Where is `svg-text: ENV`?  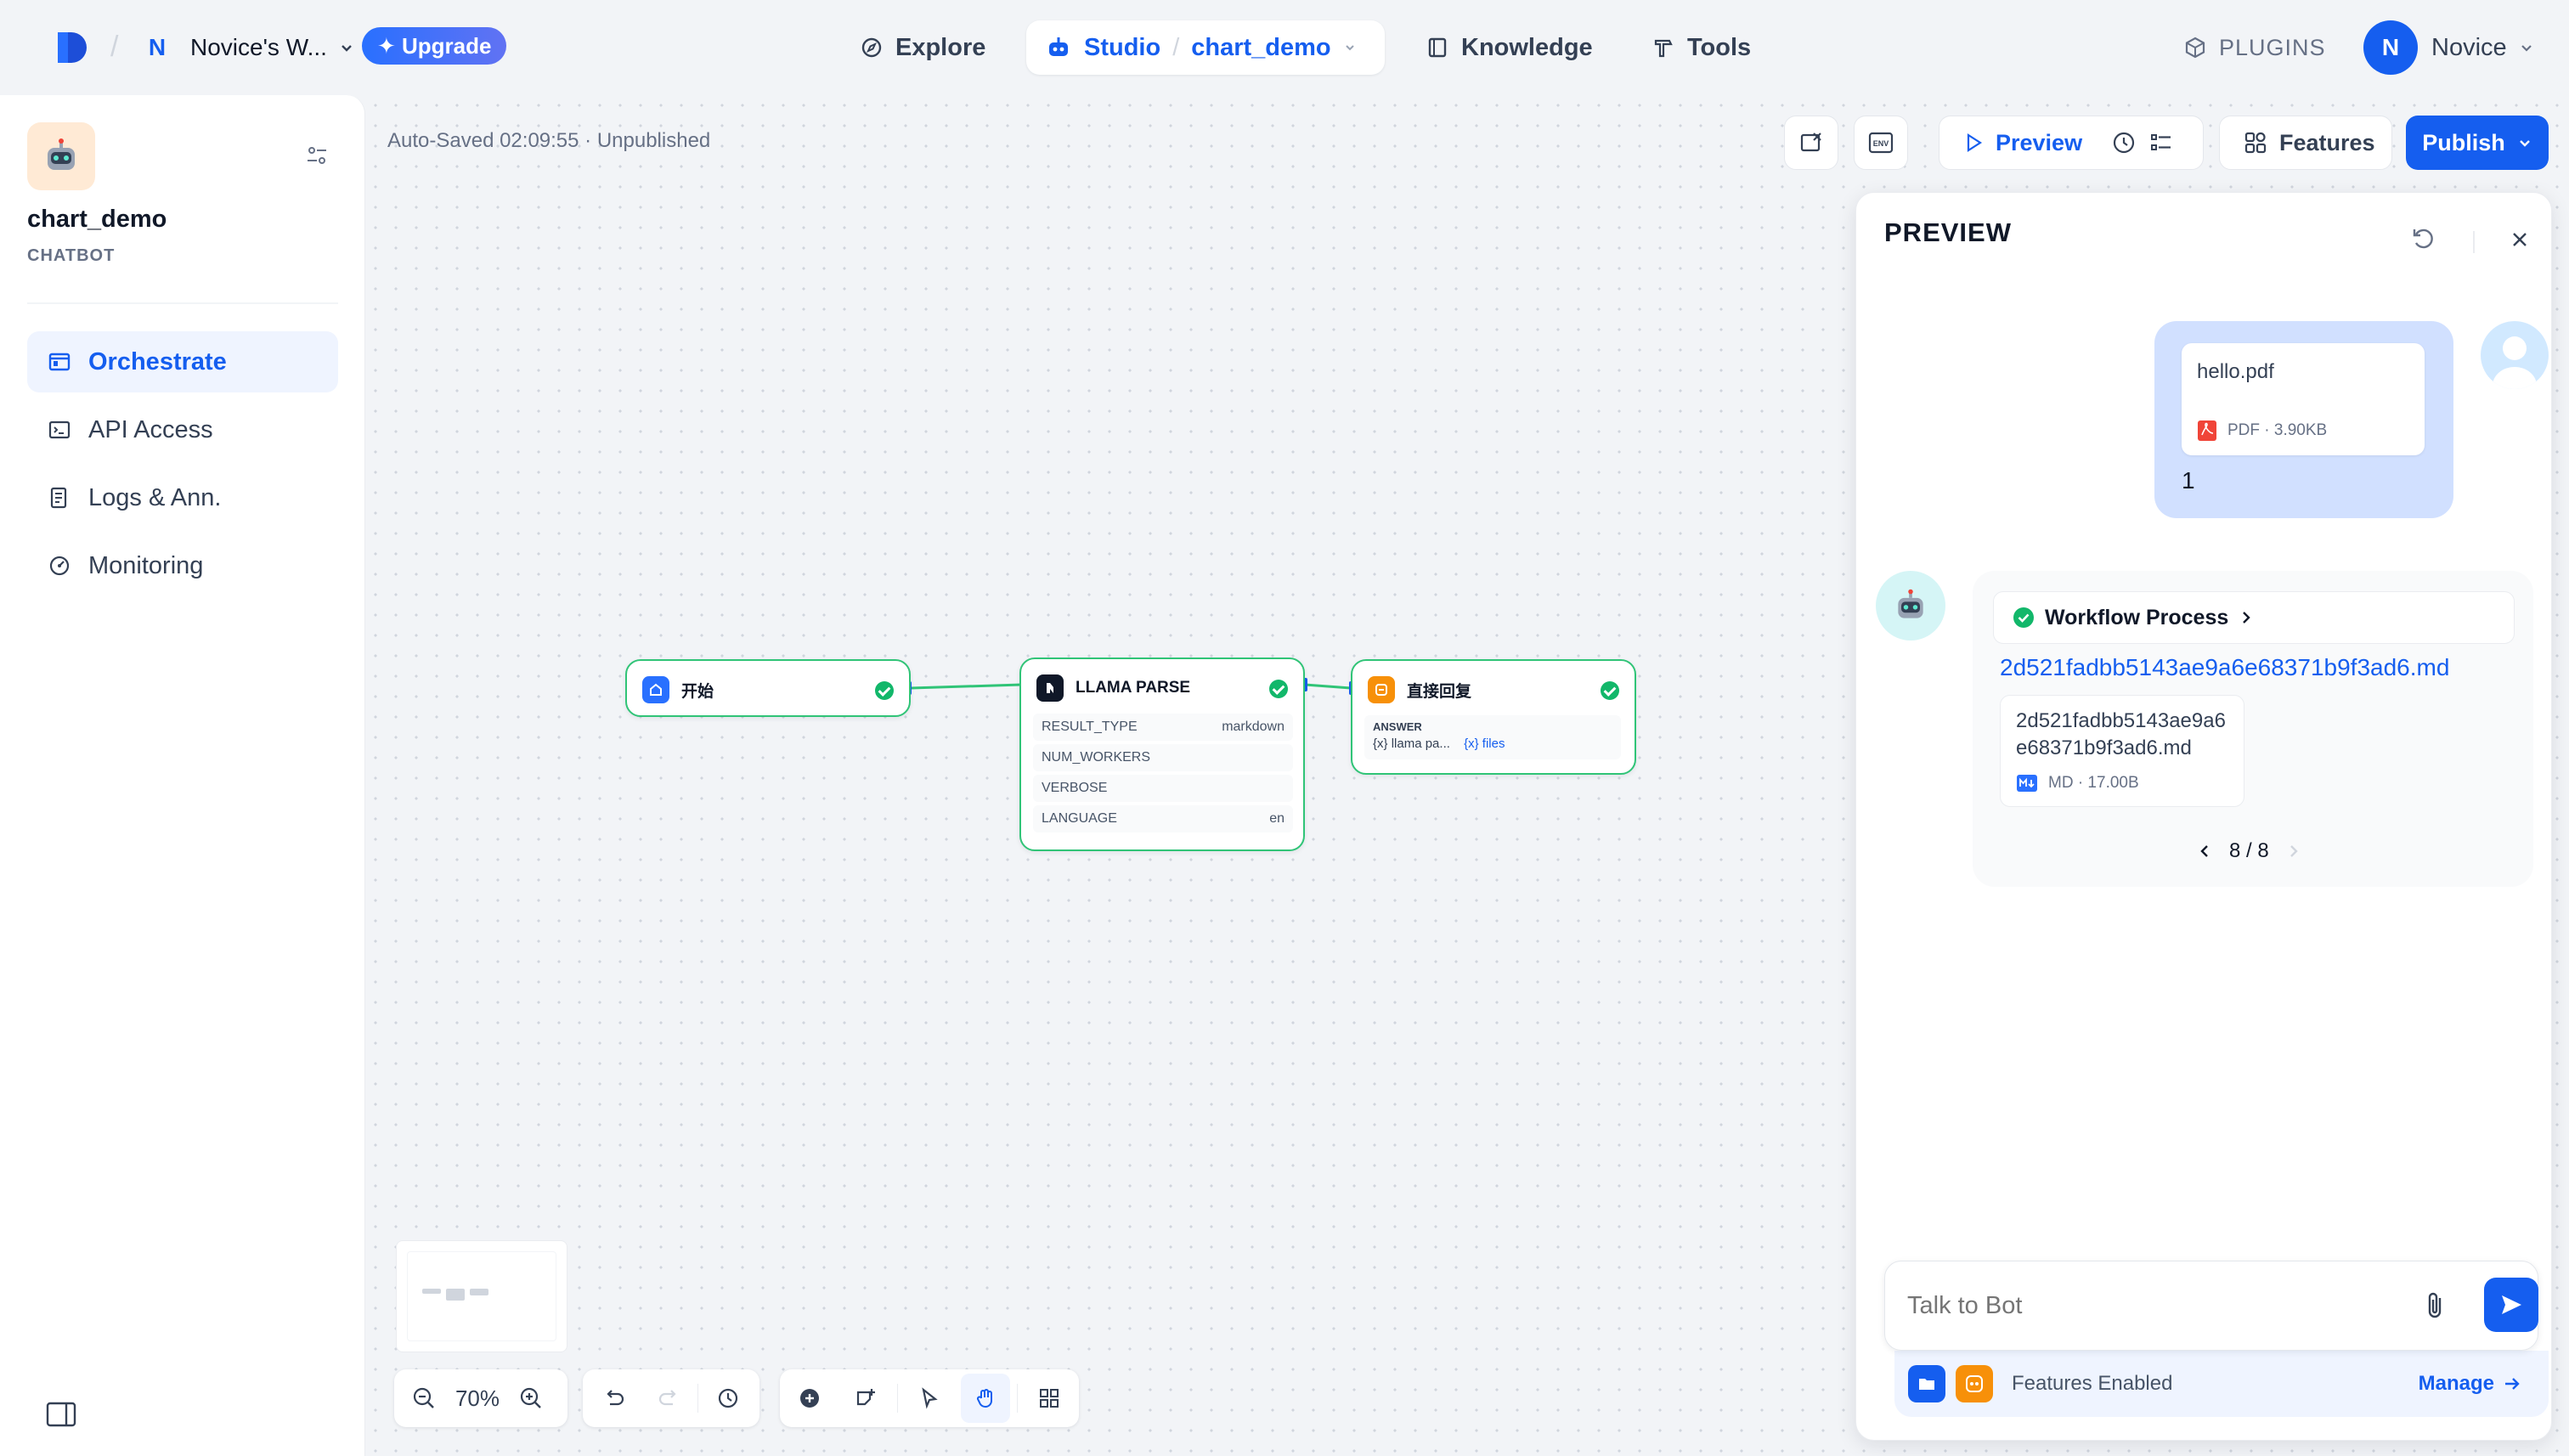
svg-text: ENV is located at coordinates (1881, 143).